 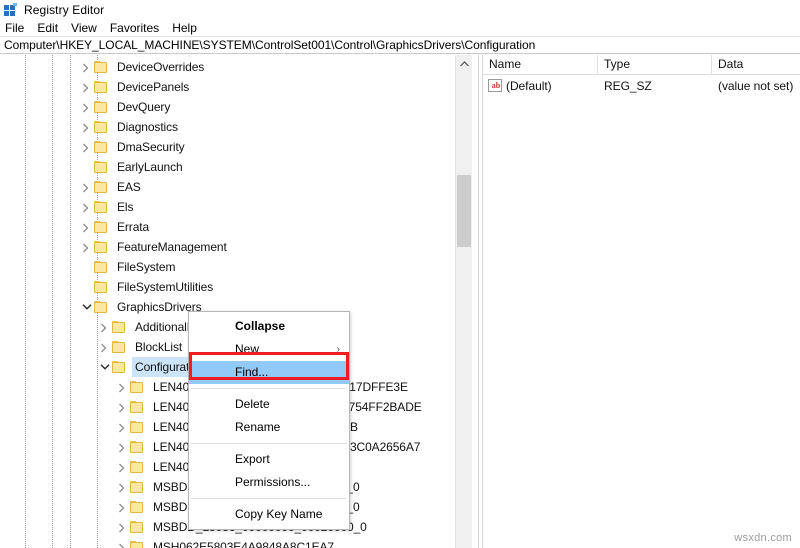 I want to click on scrollbar-thumb, so click(x=464, y=211).